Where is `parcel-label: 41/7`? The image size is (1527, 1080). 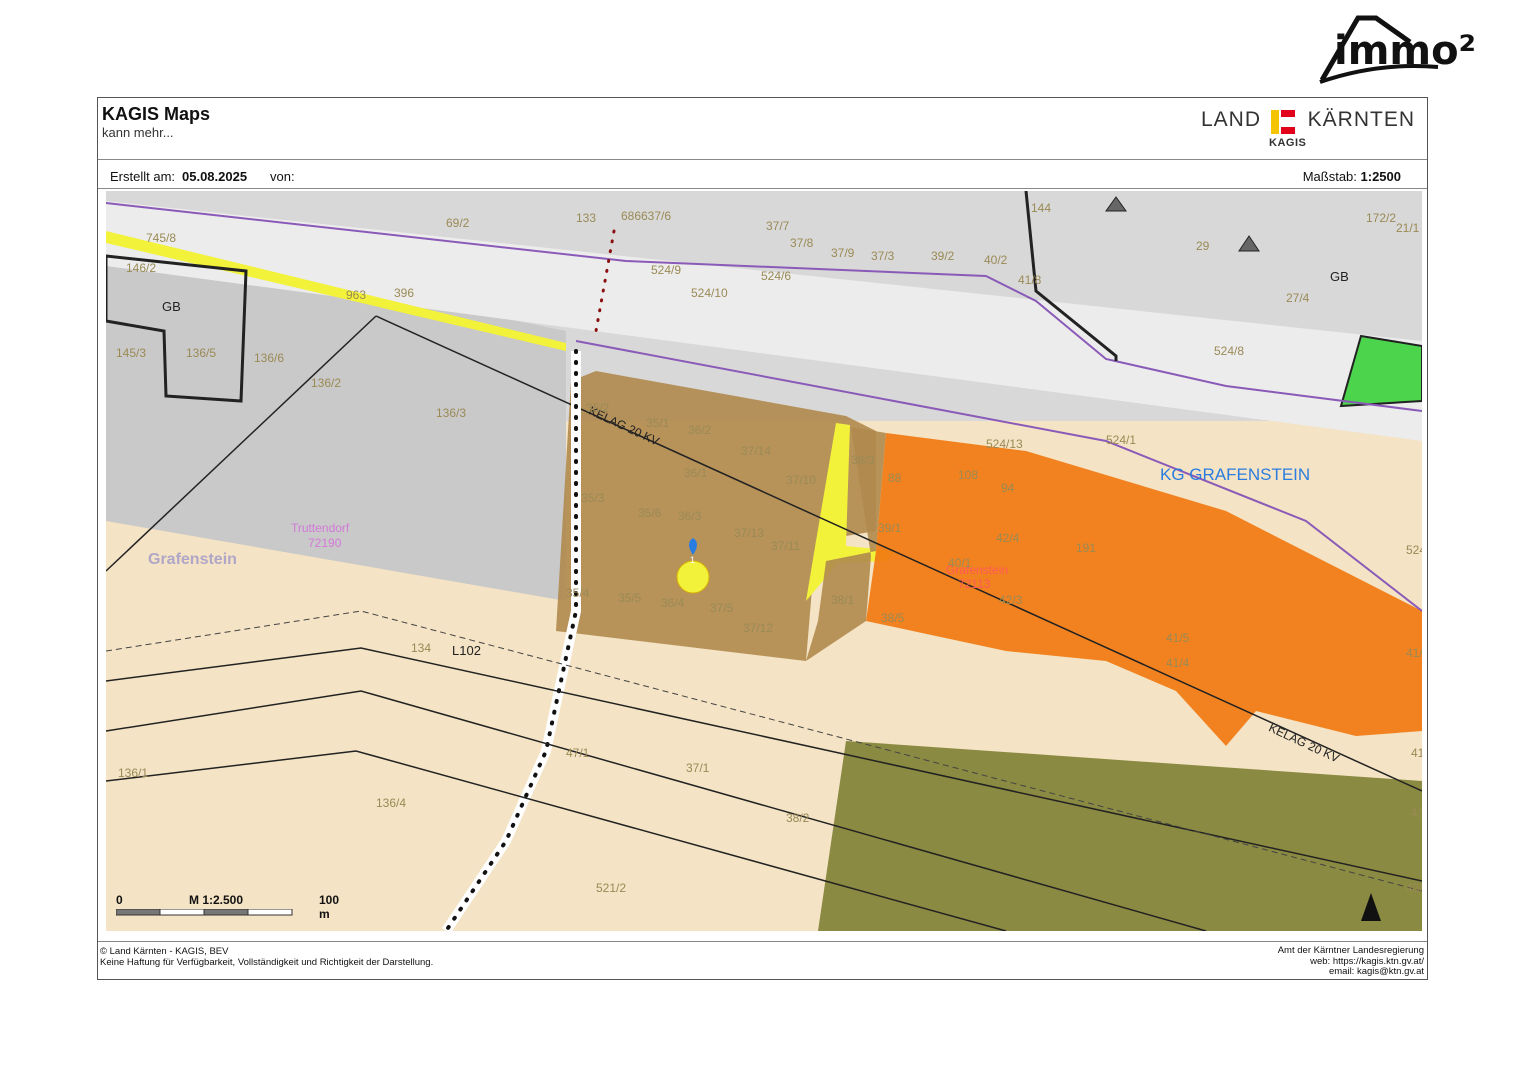 parcel-label: 41/7 is located at coordinates (1416, 753).